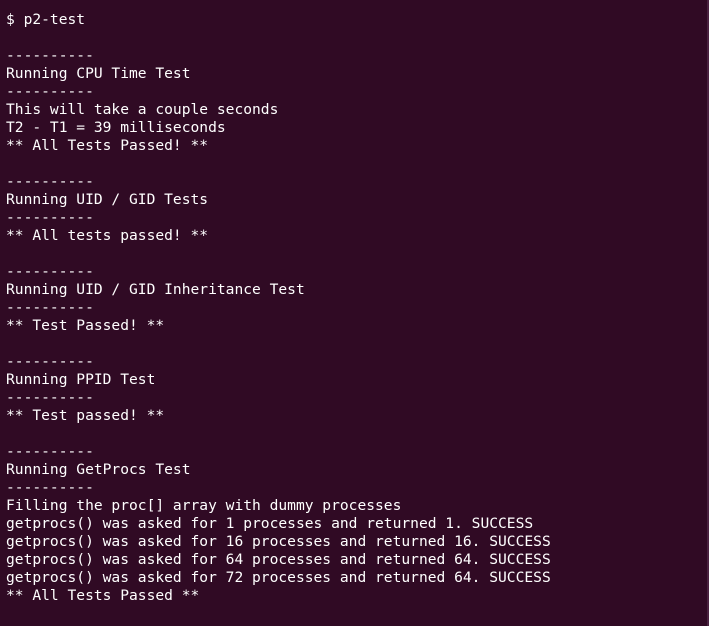  What do you see at coordinates (107, 145) in the screenshot?
I see `result-line: ** All Tests Passed! **` at bounding box center [107, 145].